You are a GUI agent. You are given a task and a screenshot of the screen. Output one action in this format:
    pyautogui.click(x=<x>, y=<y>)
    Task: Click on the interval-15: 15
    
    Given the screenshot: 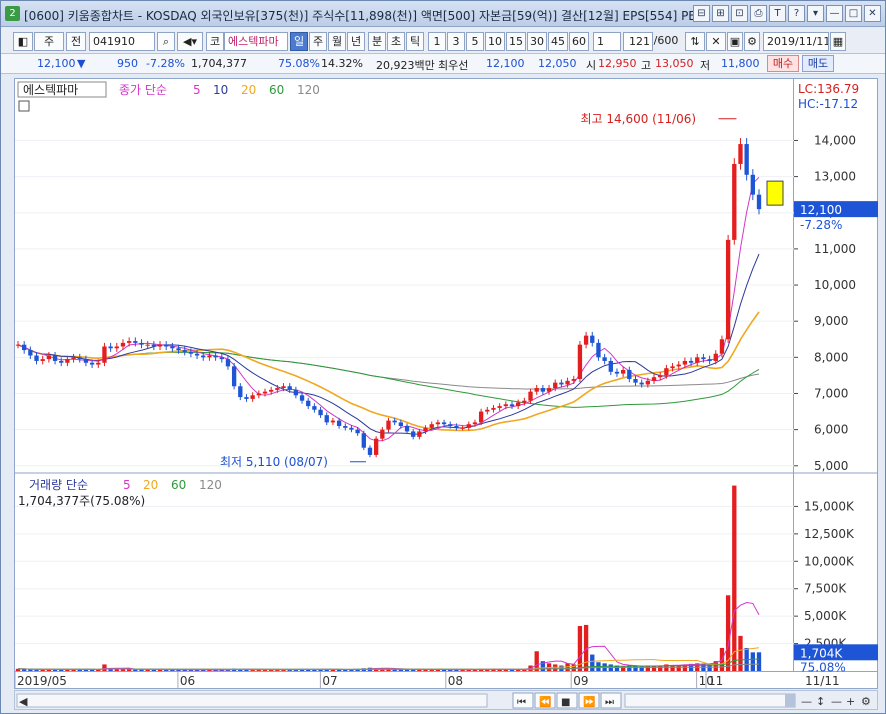 What is the action you would take?
    pyautogui.click(x=516, y=41)
    